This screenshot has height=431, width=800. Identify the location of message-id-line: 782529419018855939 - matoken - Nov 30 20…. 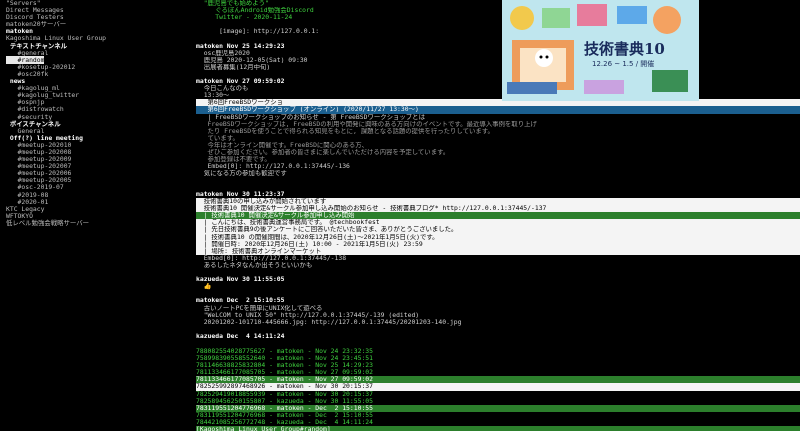
(498, 394).